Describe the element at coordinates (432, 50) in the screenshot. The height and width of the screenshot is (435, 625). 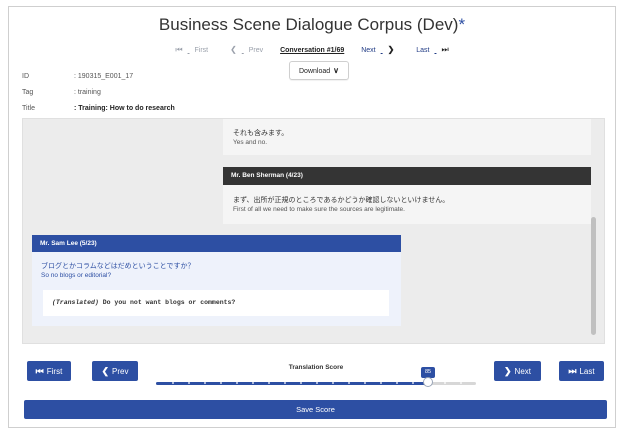
I see `nav-last-link: Last ⏭` at that location.